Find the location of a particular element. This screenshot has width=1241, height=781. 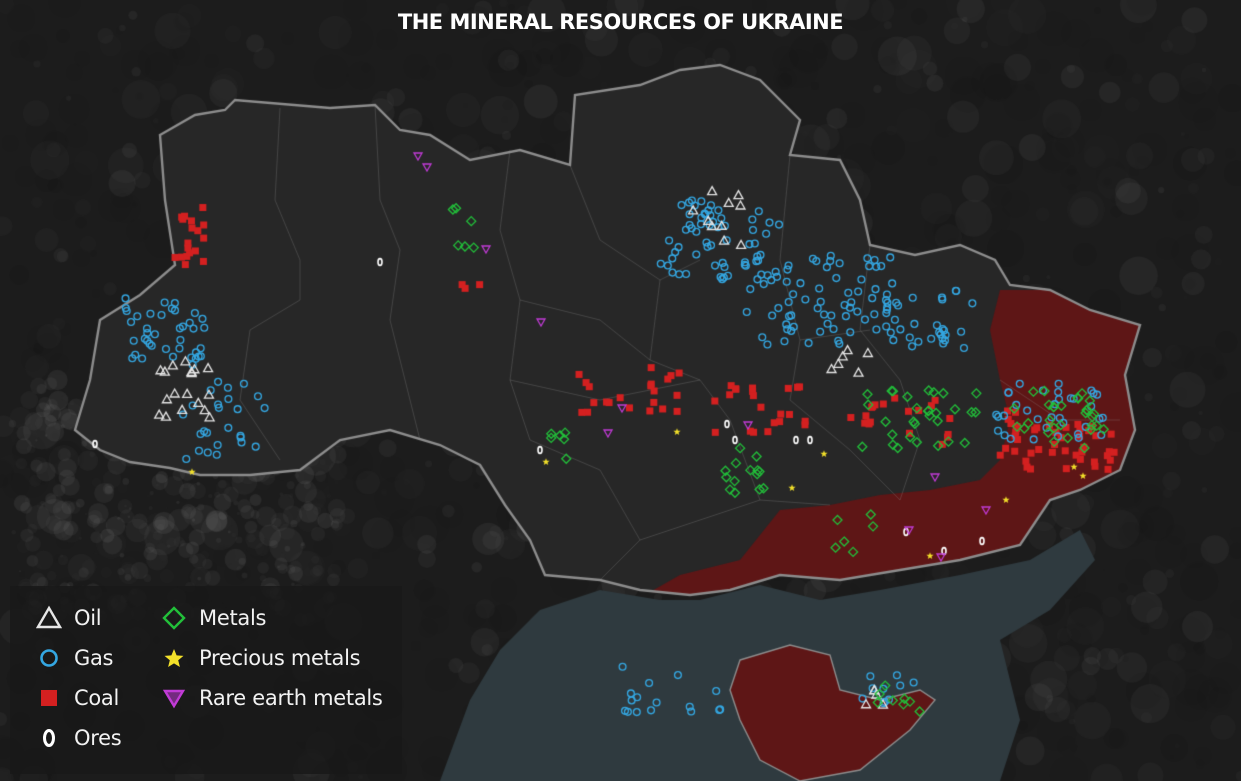

legend-item-oil: Oil is located at coordinates (69, 618).